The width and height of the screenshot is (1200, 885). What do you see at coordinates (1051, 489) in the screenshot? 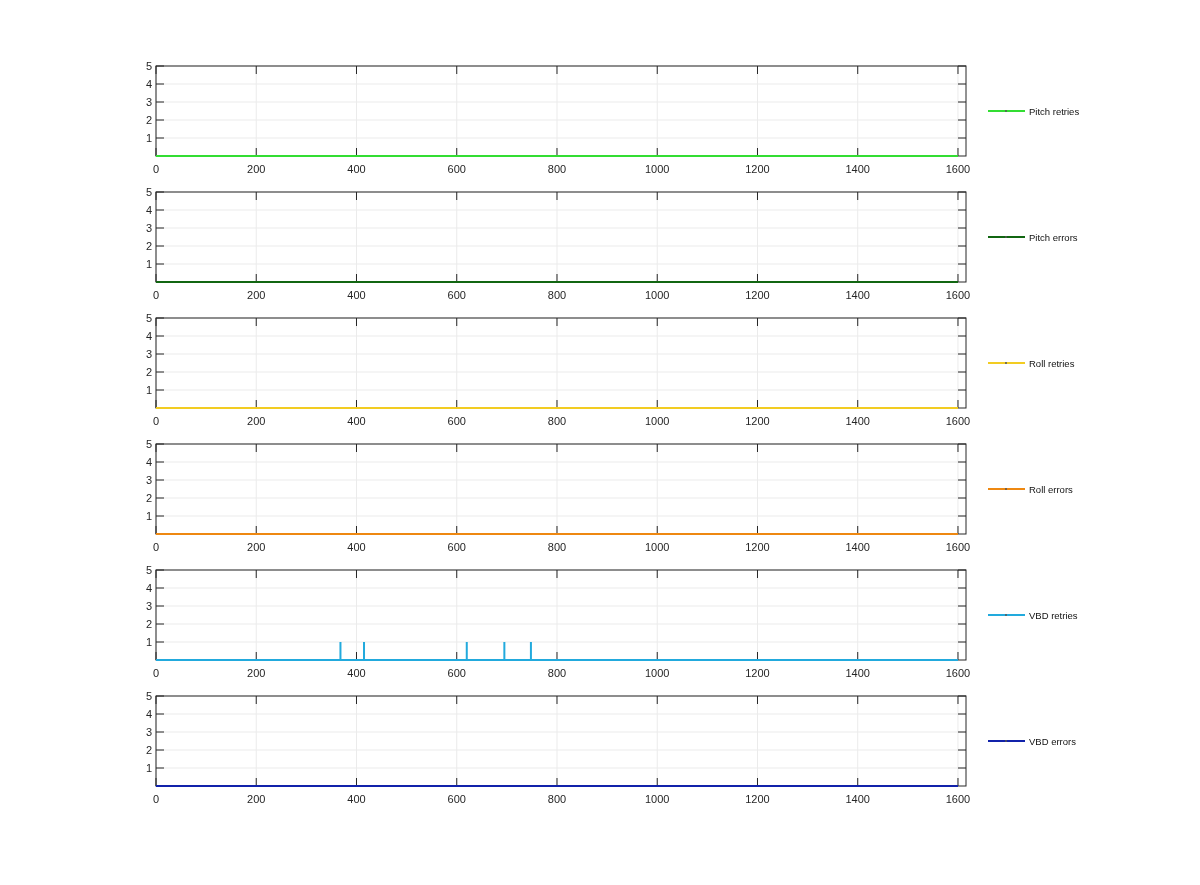
I see `legend-label: Roll errors` at bounding box center [1051, 489].